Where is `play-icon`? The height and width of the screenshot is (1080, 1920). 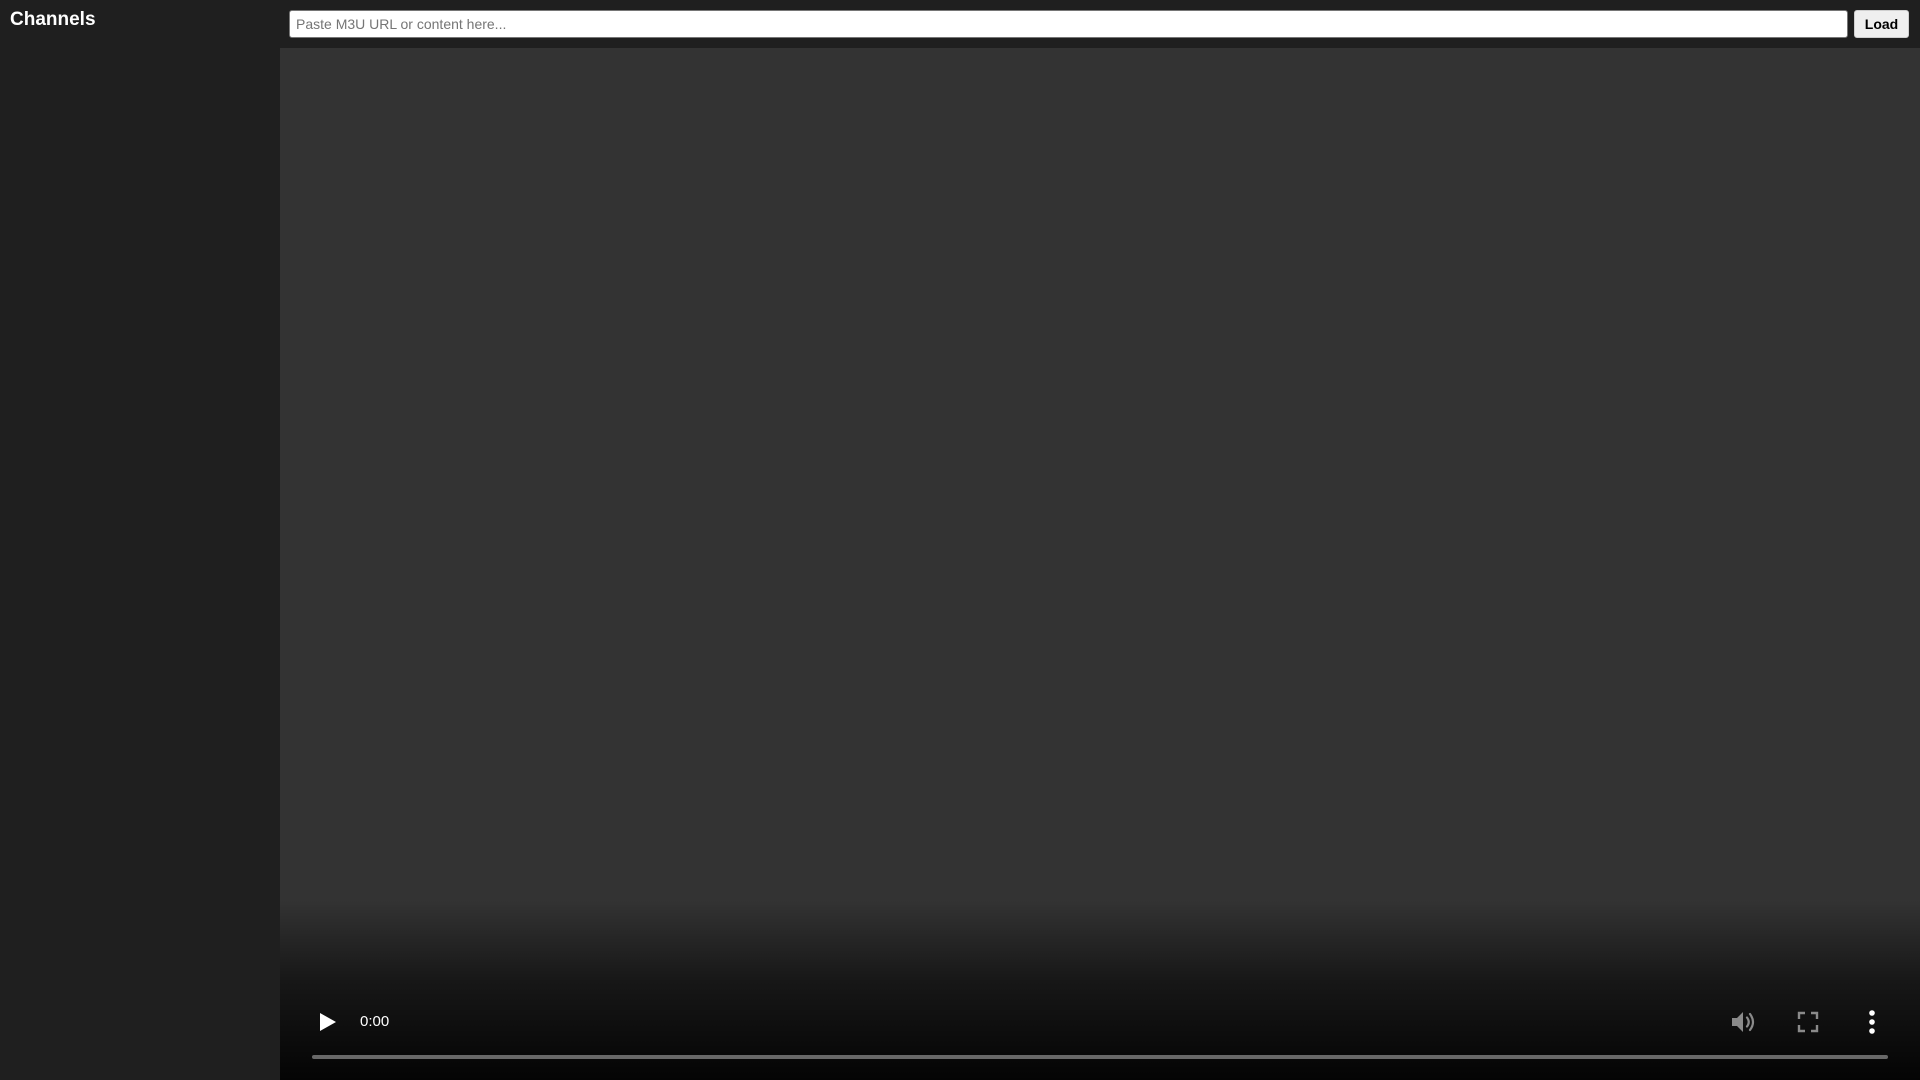
play-icon is located at coordinates (328, 1022).